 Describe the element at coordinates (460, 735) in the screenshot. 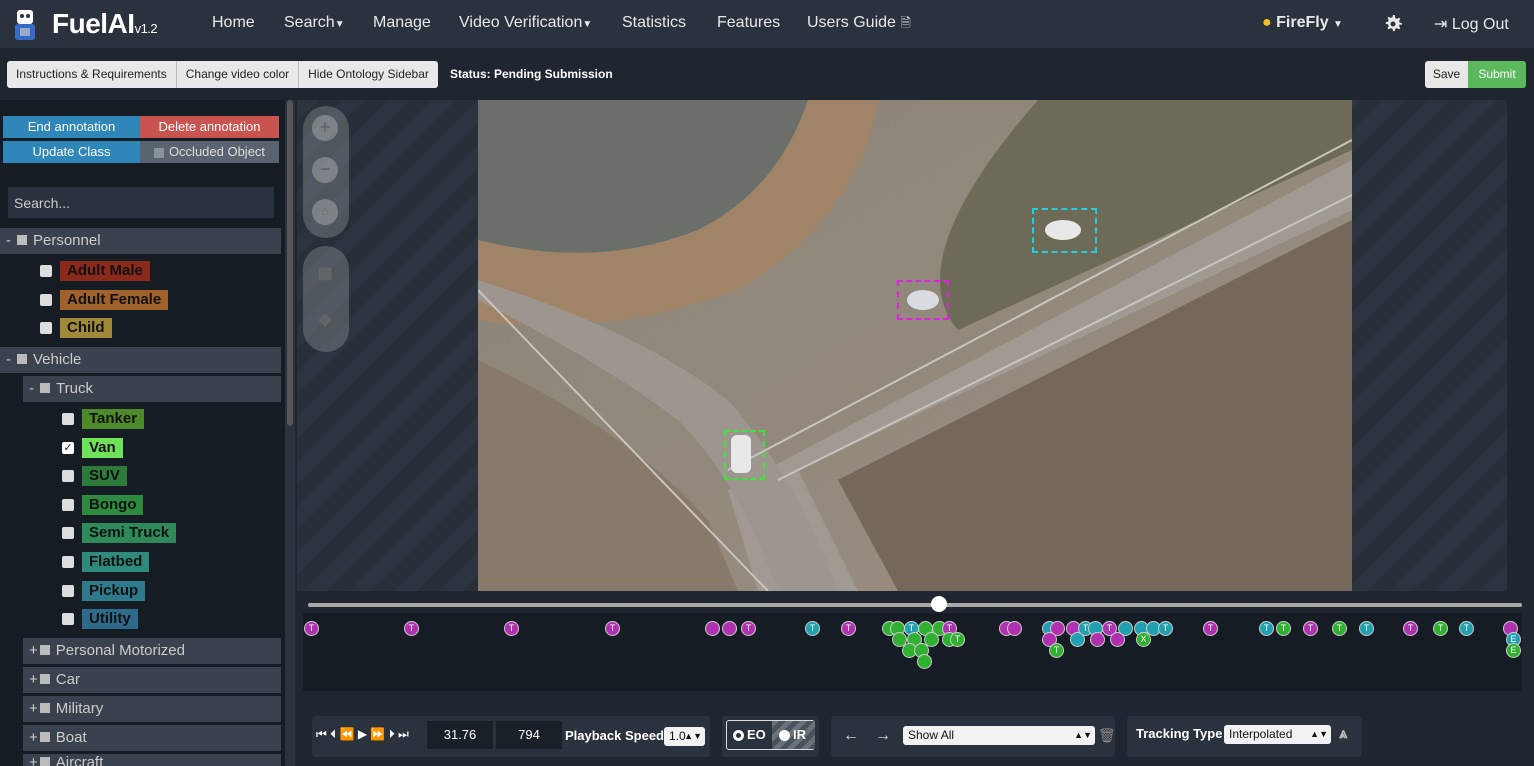

I see `time-display: 31.76` at that location.